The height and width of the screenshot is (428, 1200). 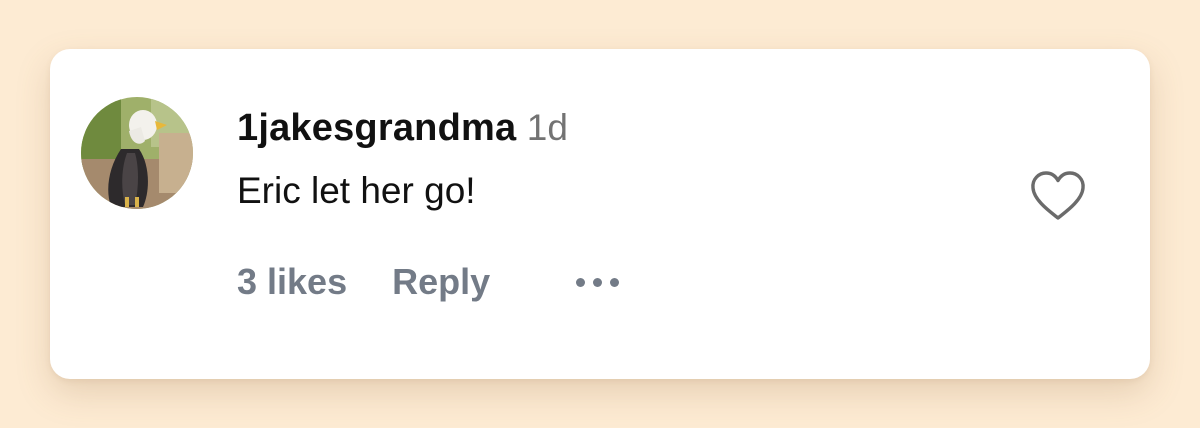 I want to click on avatar-image, so click(x=137, y=153).